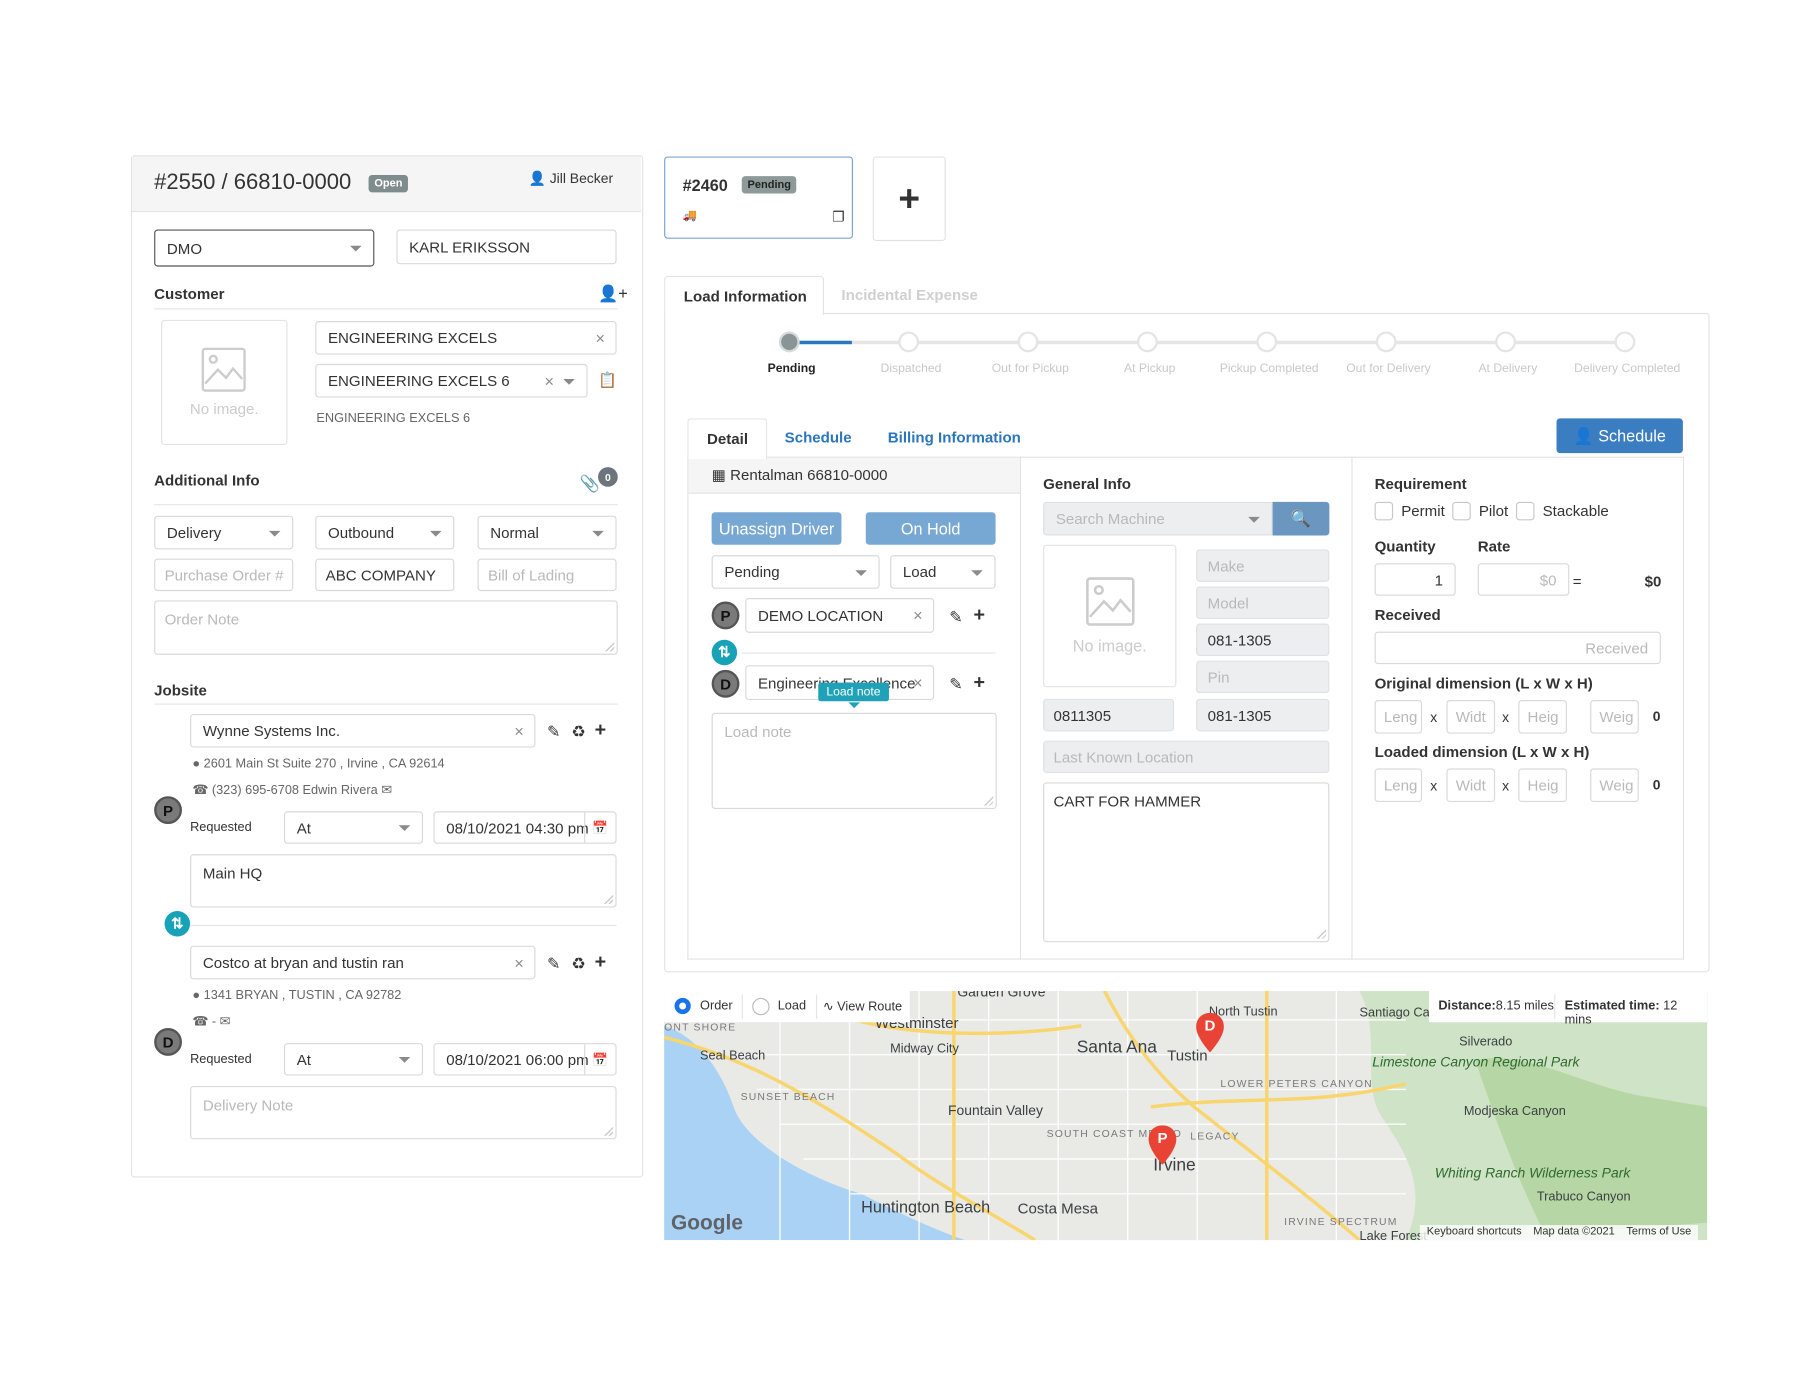 The image size is (1808, 1380). Describe the element at coordinates (1263, 677) in the screenshot. I see `pin-field: Pin` at that location.